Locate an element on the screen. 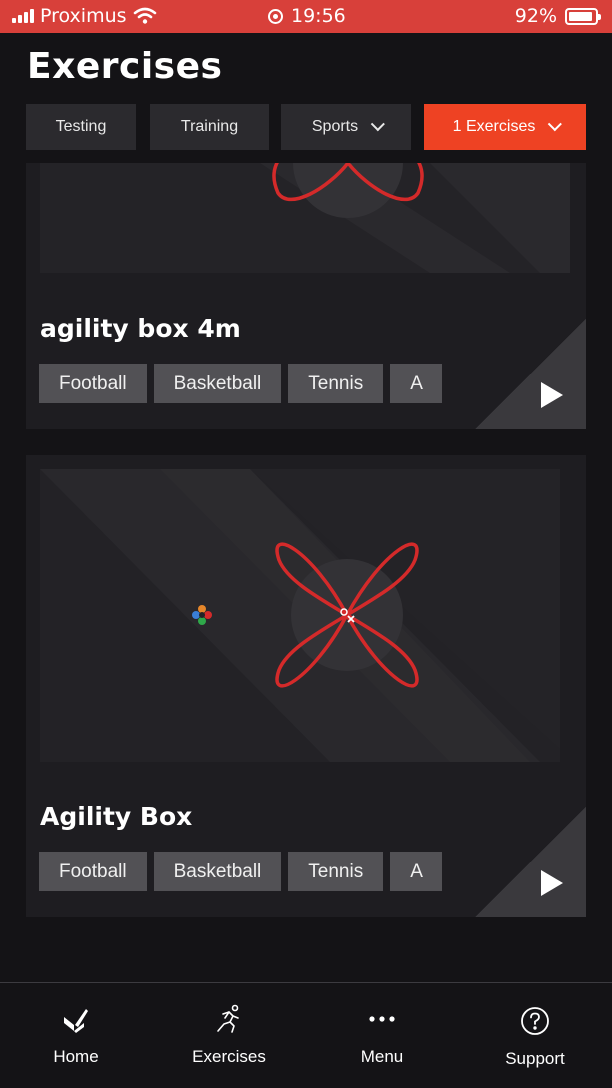 The width and height of the screenshot is (612, 1088). exercise-title: agility box 4m is located at coordinates (140, 328).